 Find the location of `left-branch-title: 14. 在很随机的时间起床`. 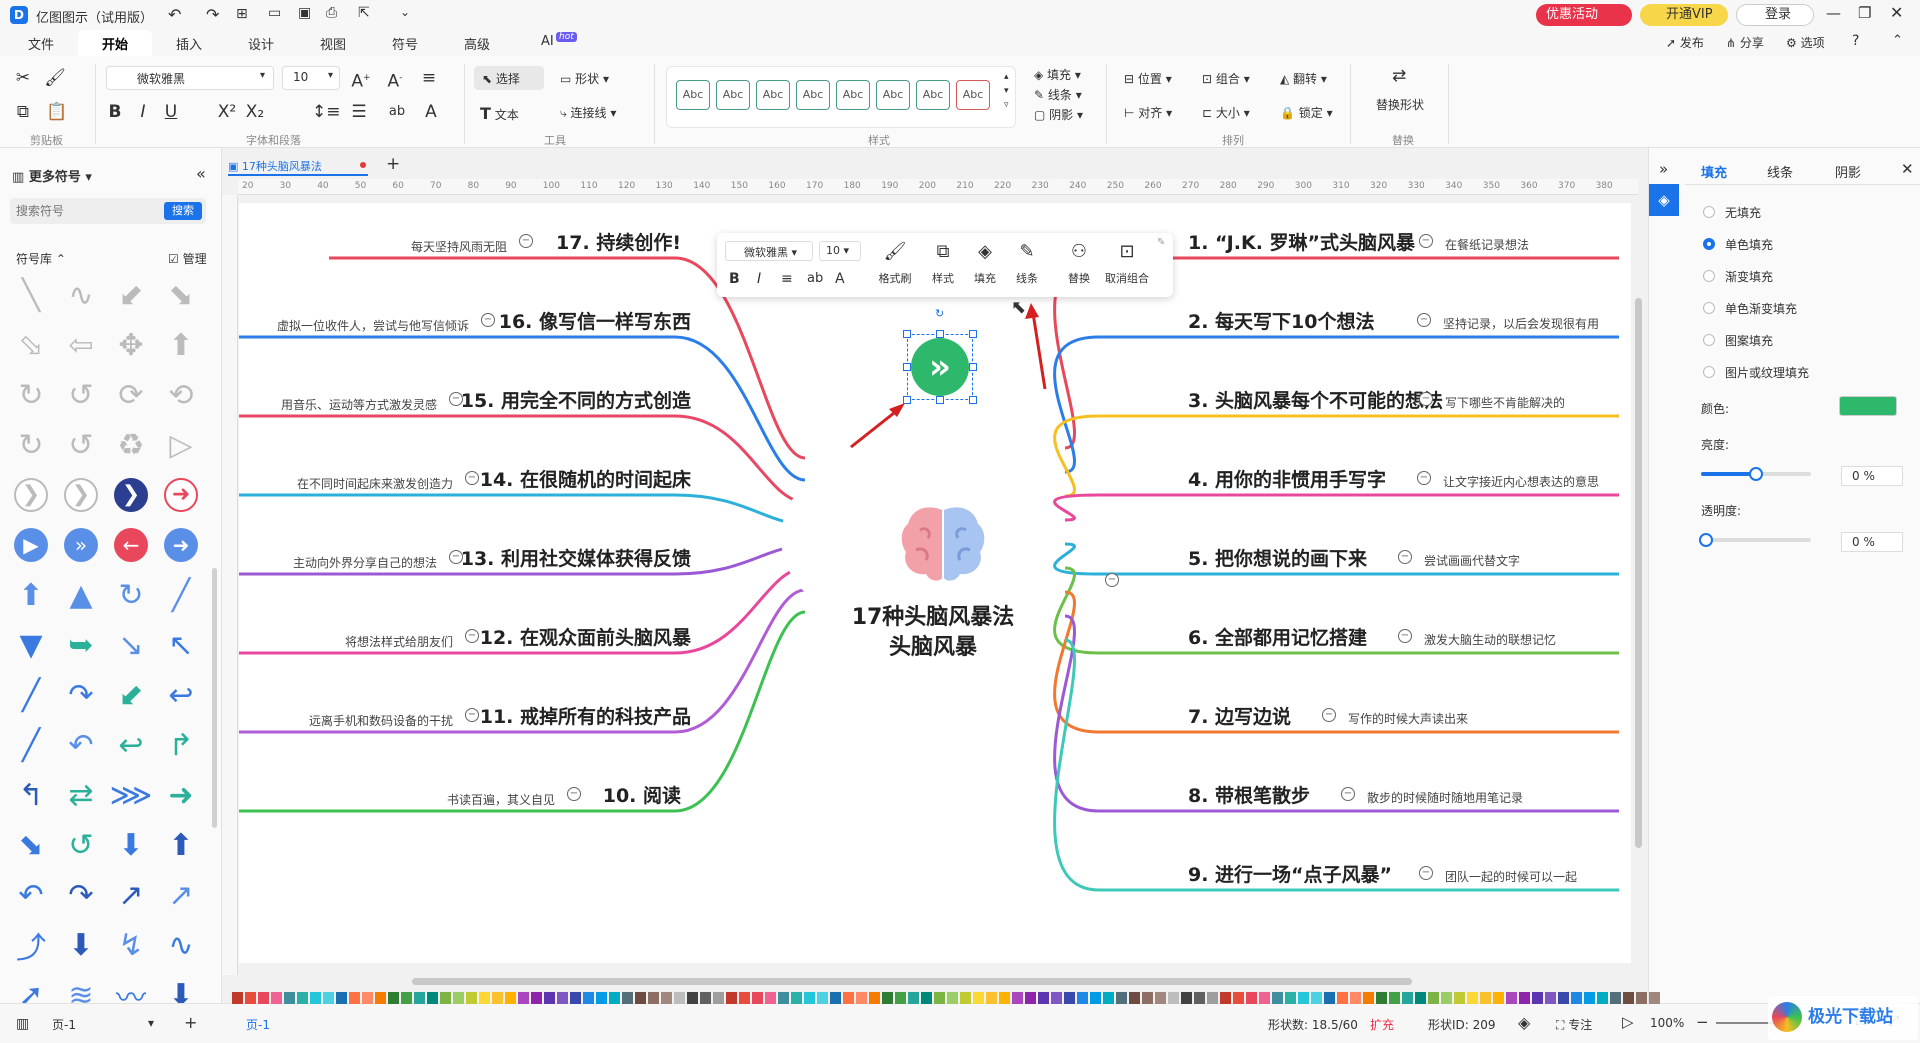

left-branch-title: 14. 在很随机的时间起床 is located at coordinates (585, 478).